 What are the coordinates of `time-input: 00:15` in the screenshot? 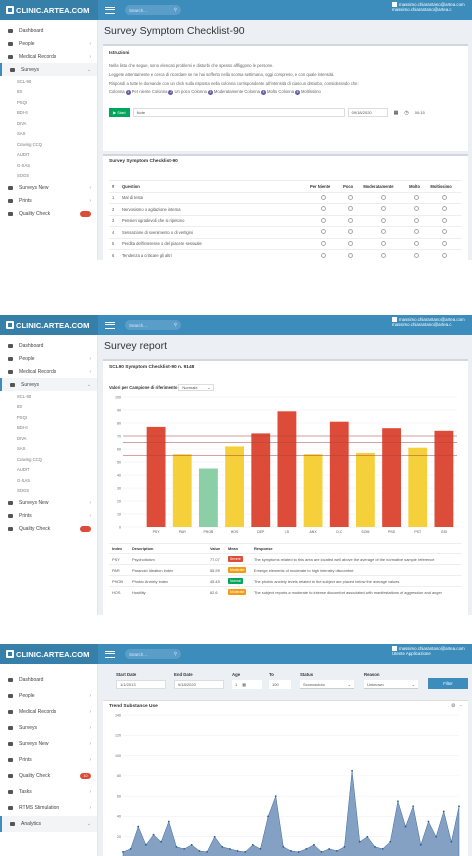 It's located at (430, 112).